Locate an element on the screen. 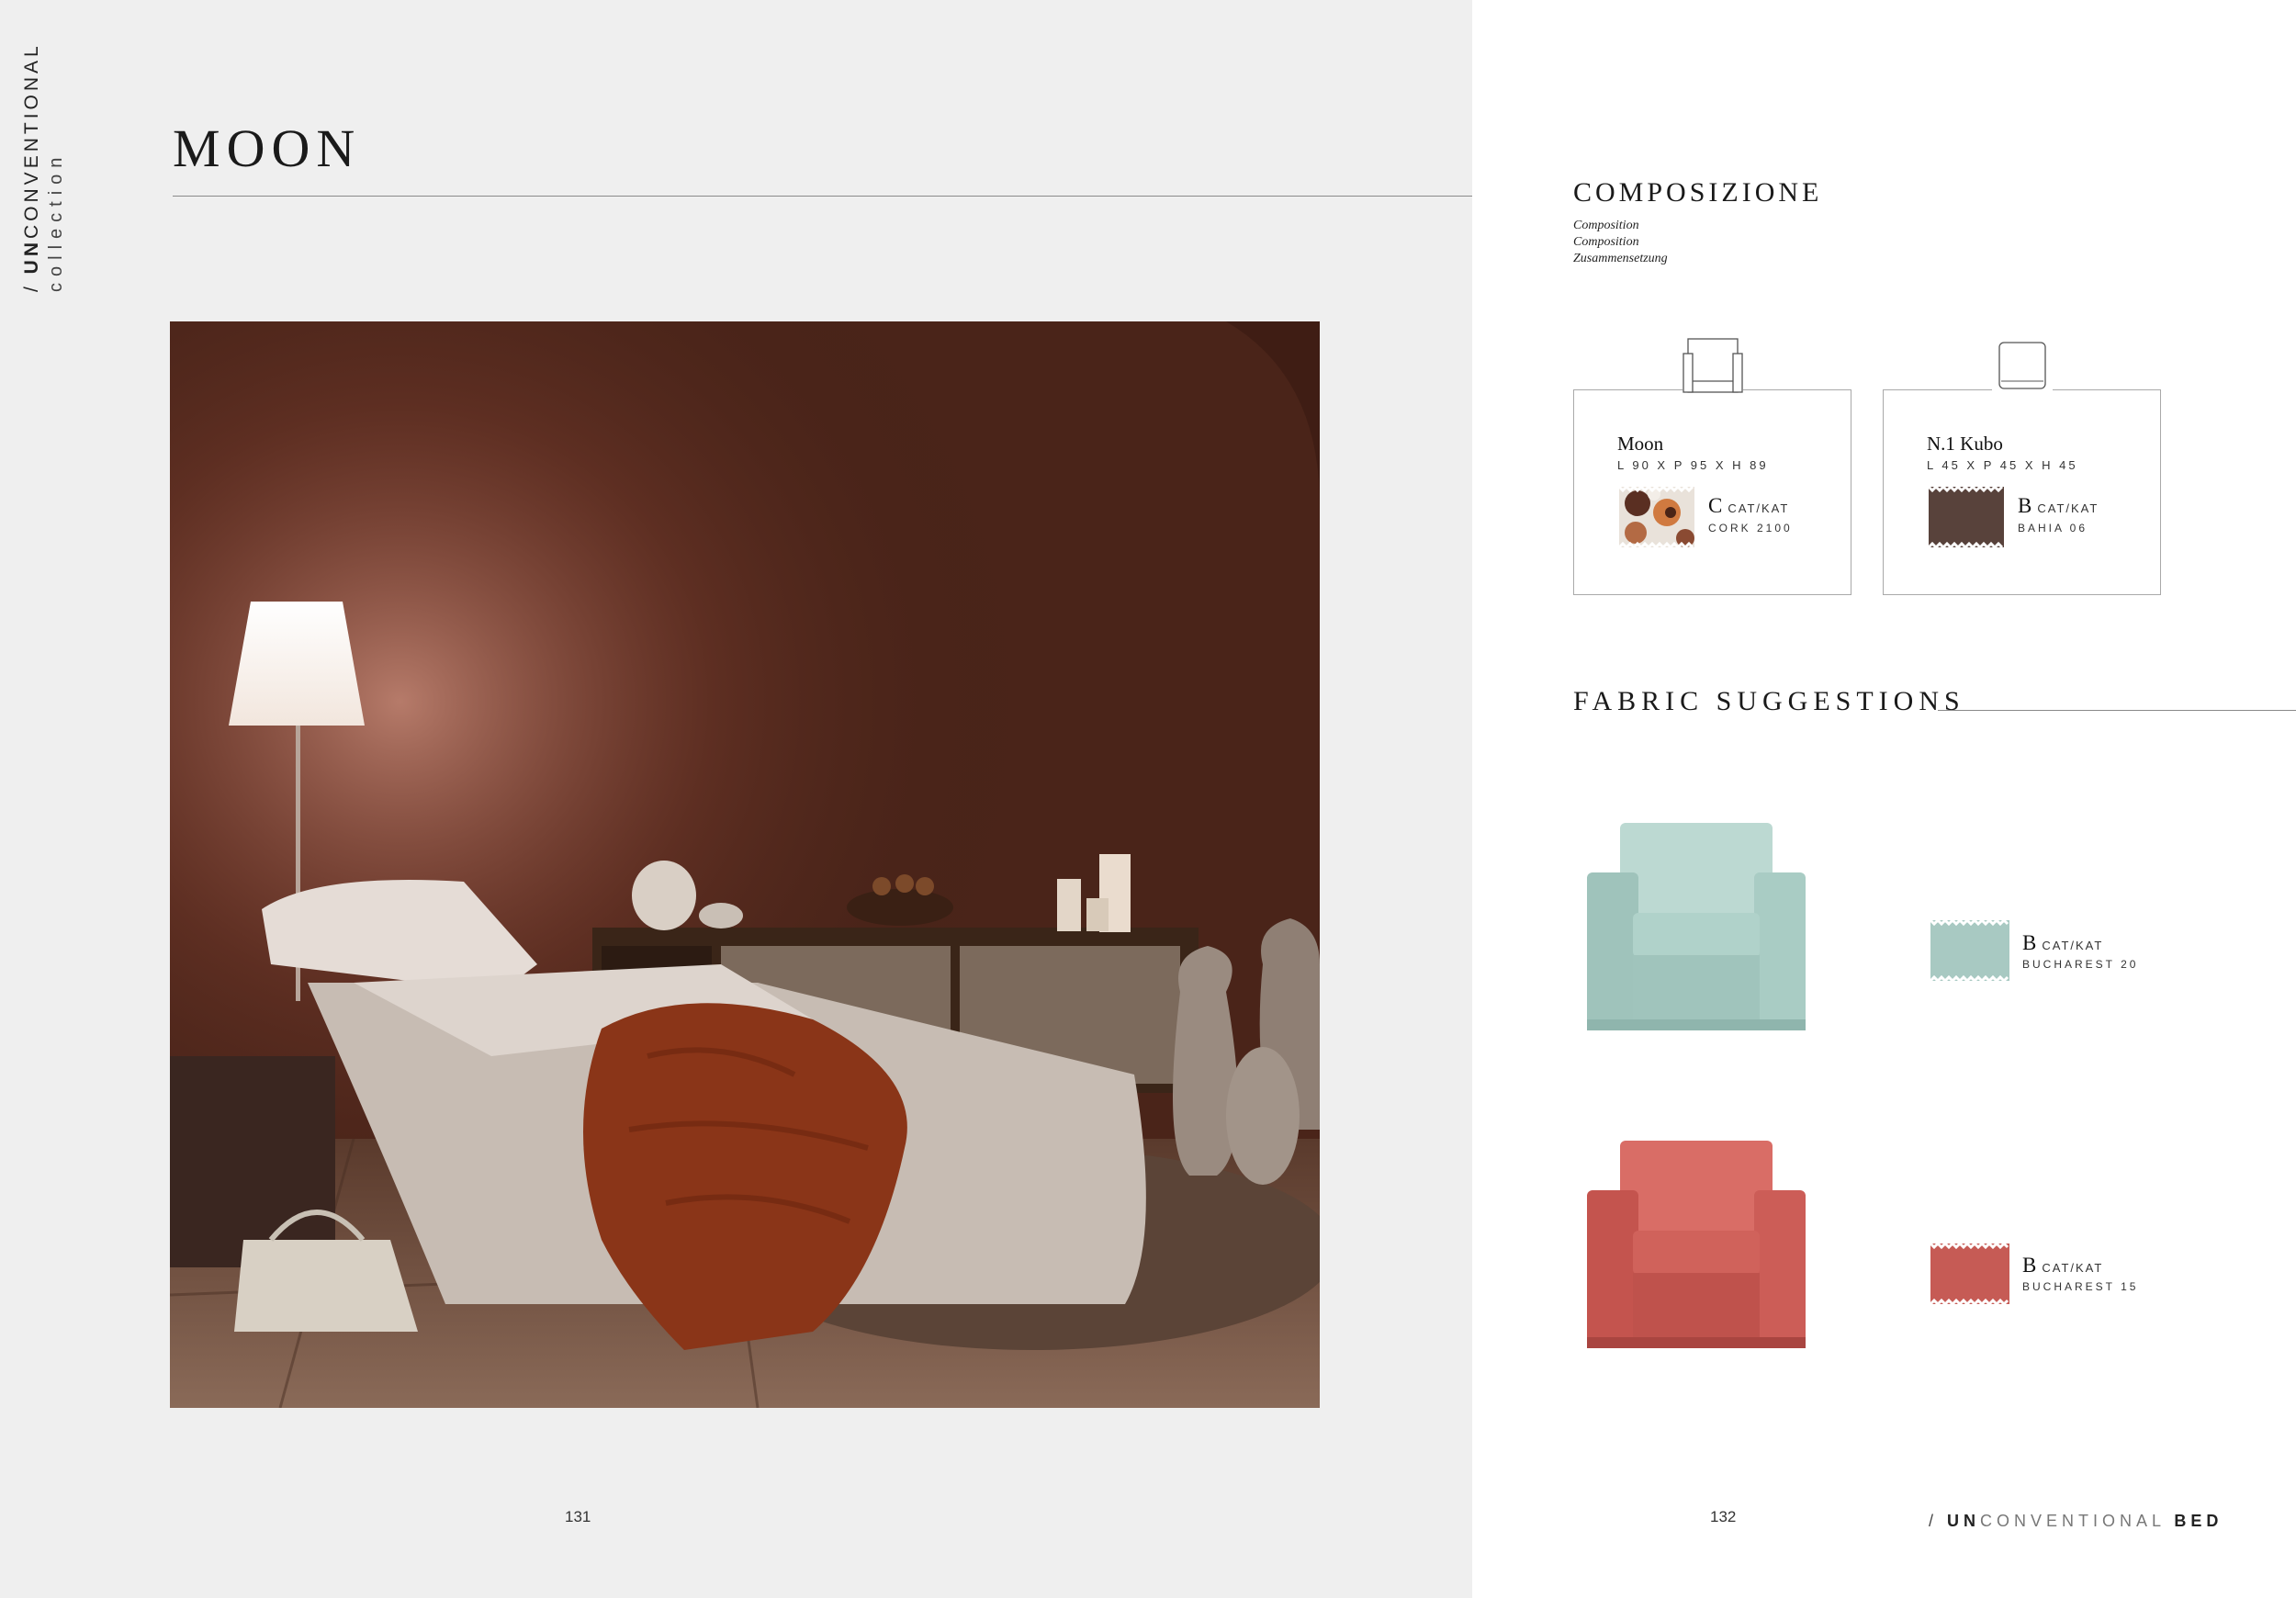 Image resolution: width=2296 pixels, height=1598 pixels. fabric-swatch-bahia is located at coordinates (1966, 517).